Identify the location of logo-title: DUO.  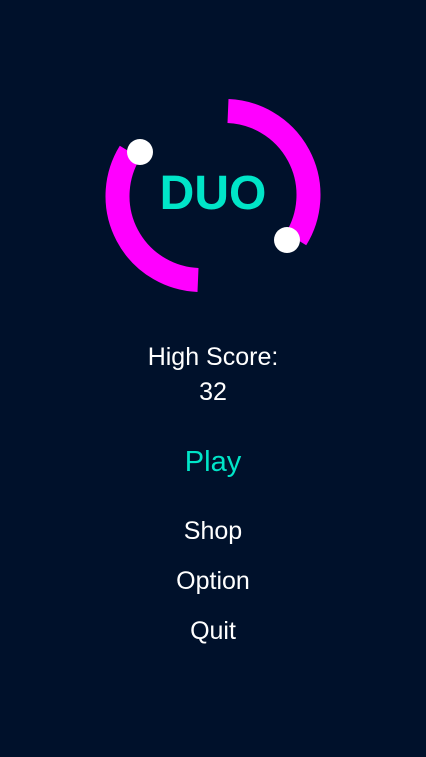
(213, 193).